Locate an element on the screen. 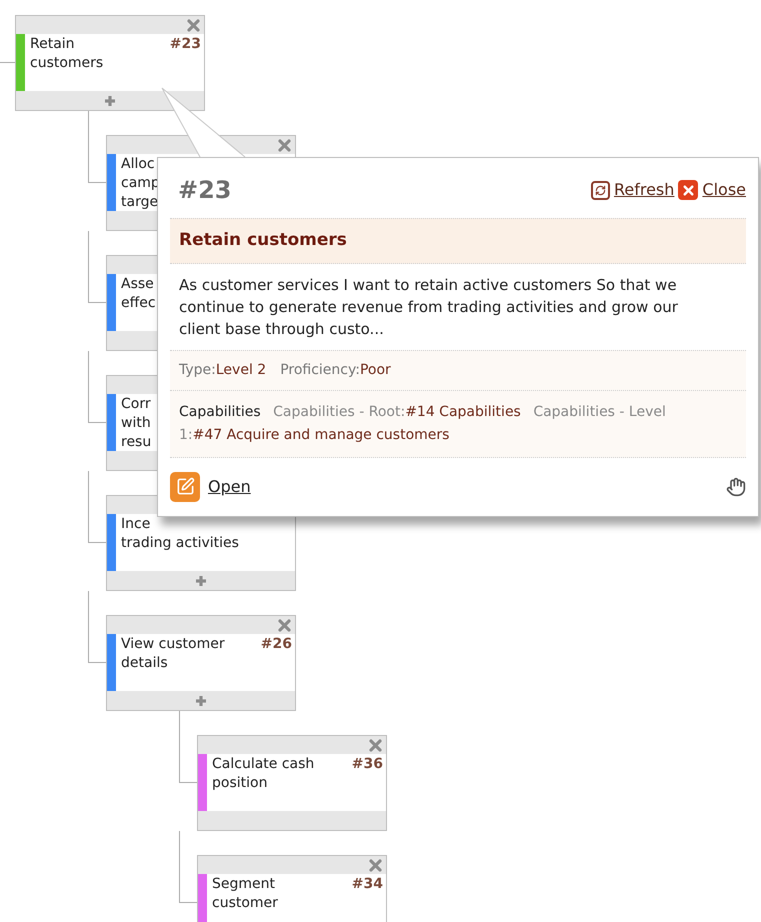 The width and height of the screenshot is (761, 922). node-title: Ince trading activities is located at coordinates (180, 534).